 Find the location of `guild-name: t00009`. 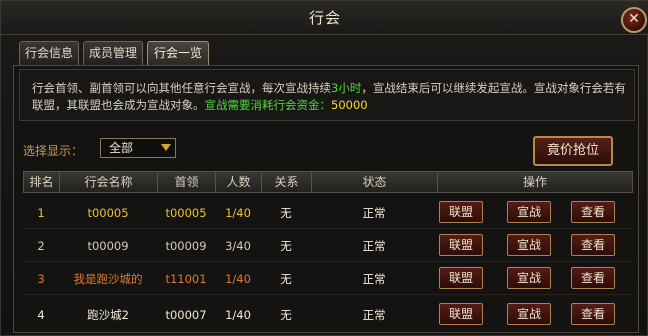

guild-name: t00009 is located at coordinates (108, 246).